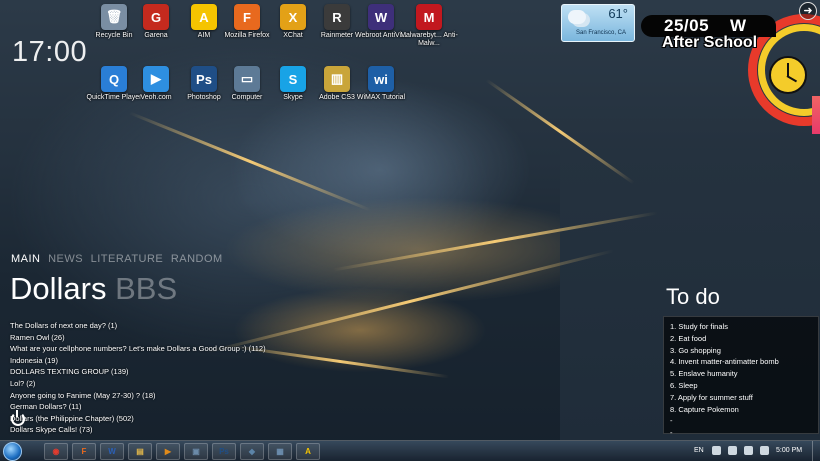  What do you see at coordinates (12, 451) in the screenshot?
I see `start-button-icon` at bounding box center [12, 451].